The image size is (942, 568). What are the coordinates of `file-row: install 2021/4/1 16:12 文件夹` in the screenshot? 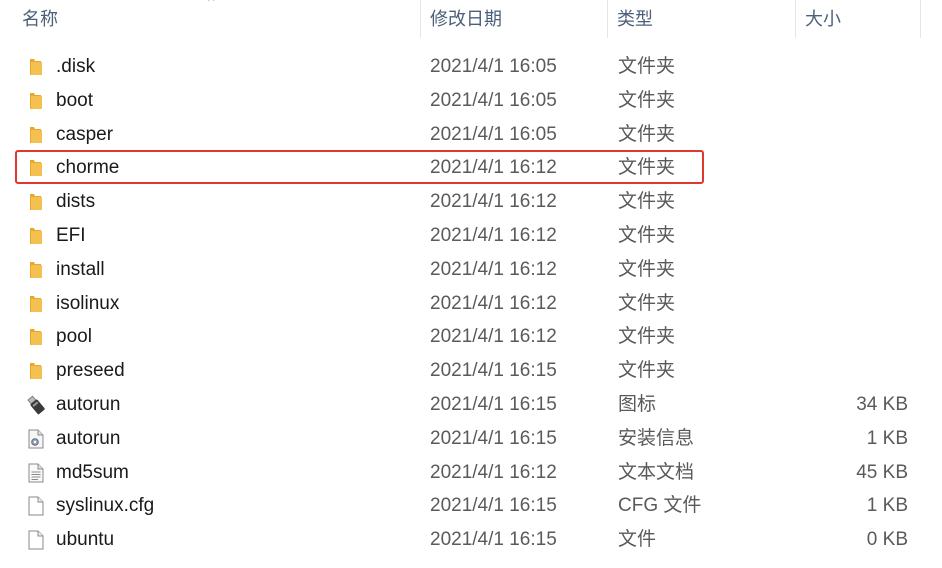 It's located at (466, 270).